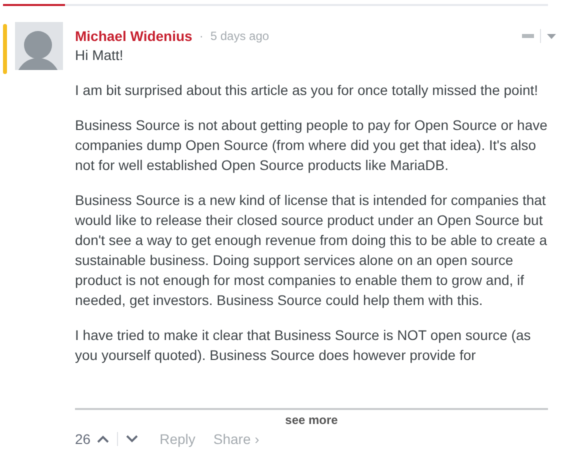 This screenshot has height=465, width=574. What do you see at coordinates (39, 46) in the screenshot?
I see `avatar-icon` at bounding box center [39, 46].